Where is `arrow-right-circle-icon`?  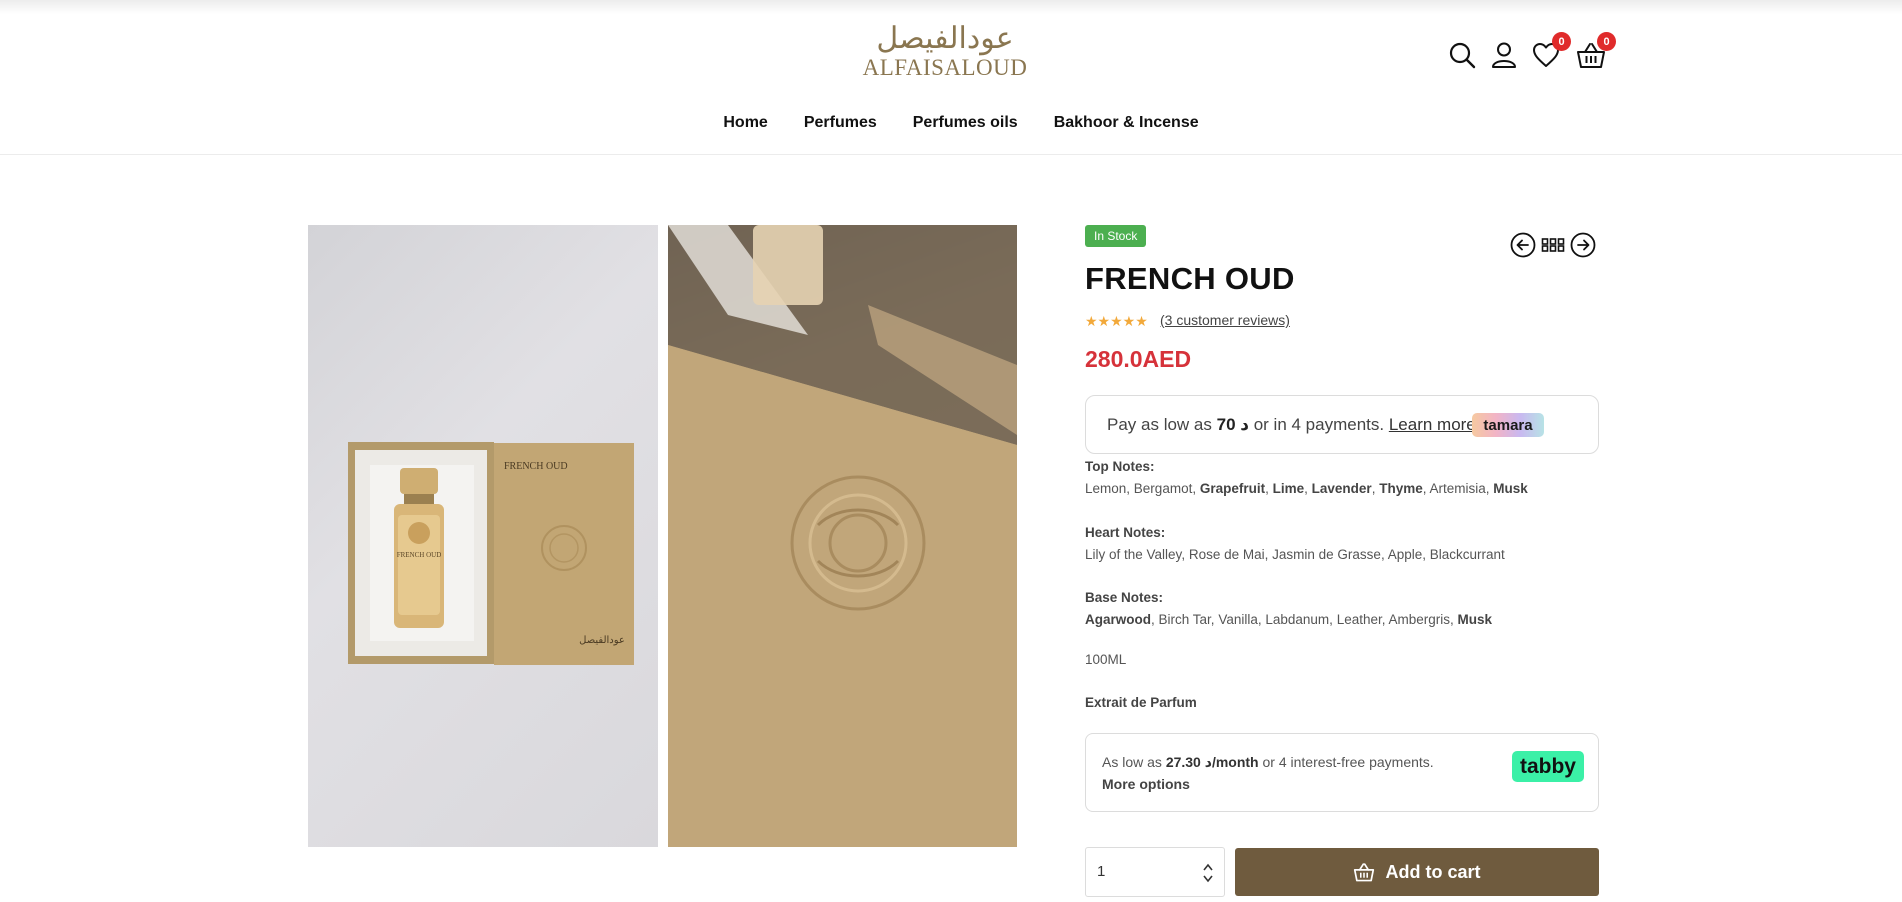
arrow-right-circle-icon is located at coordinates (1583, 245).